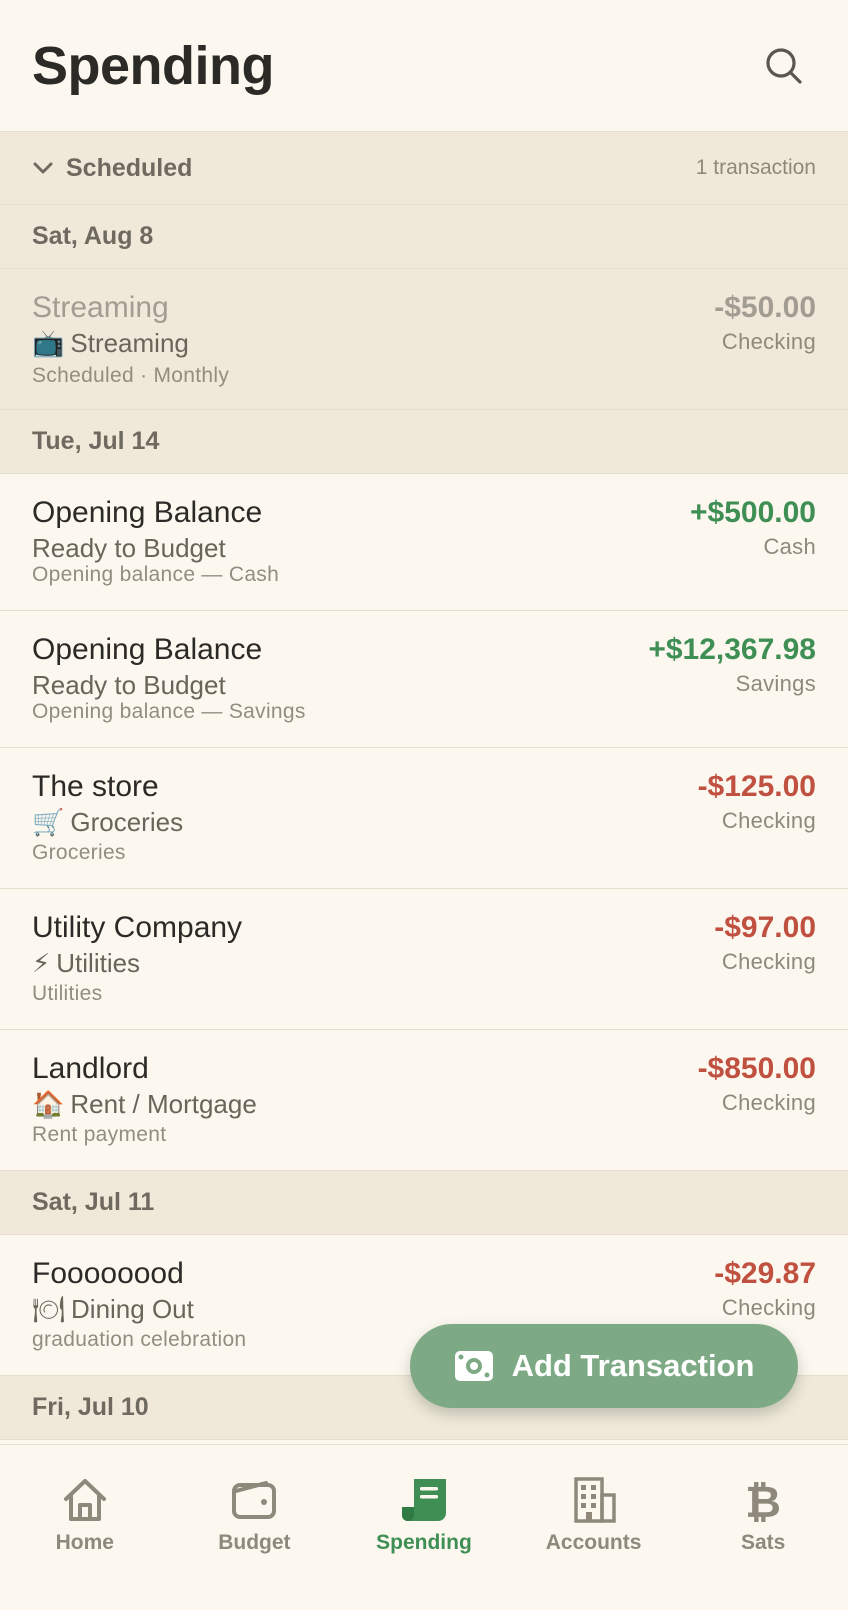  Describe the element at coordinates (424, 237) in the screenshot. I see `date-header: Sat, Aug 8` at that location.